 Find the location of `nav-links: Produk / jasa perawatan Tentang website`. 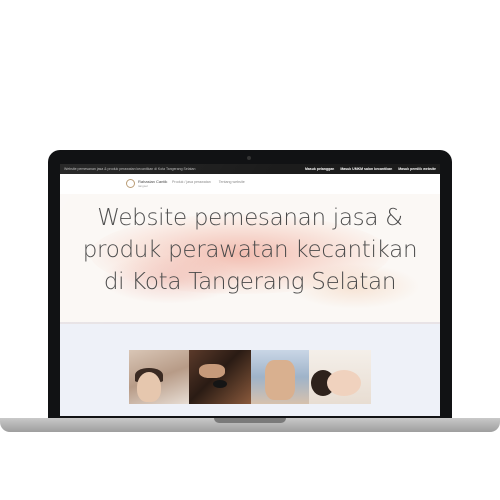

nav-links: Produk / jasa perawatan Tentang website is located at coordinates (208, 182).